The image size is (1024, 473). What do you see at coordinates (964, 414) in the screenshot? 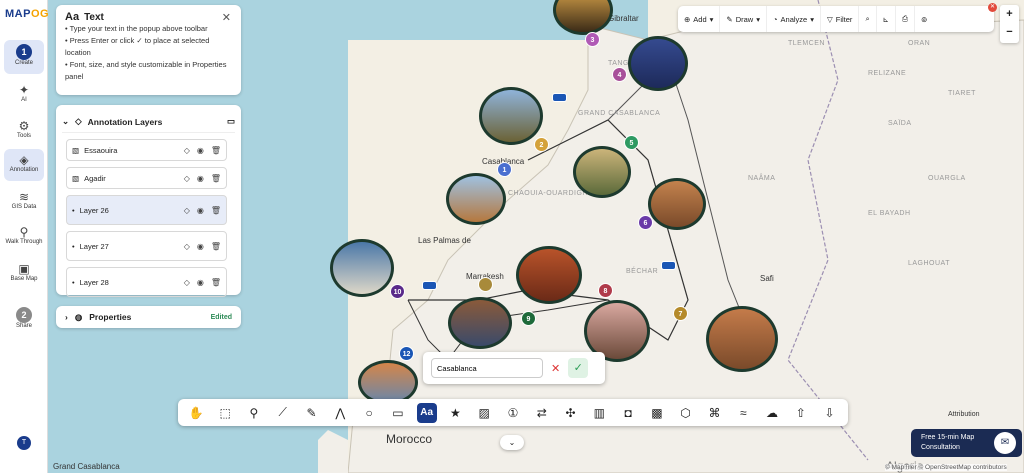
I see `attribution-link: Attribution` at bounding box center [964, 414].